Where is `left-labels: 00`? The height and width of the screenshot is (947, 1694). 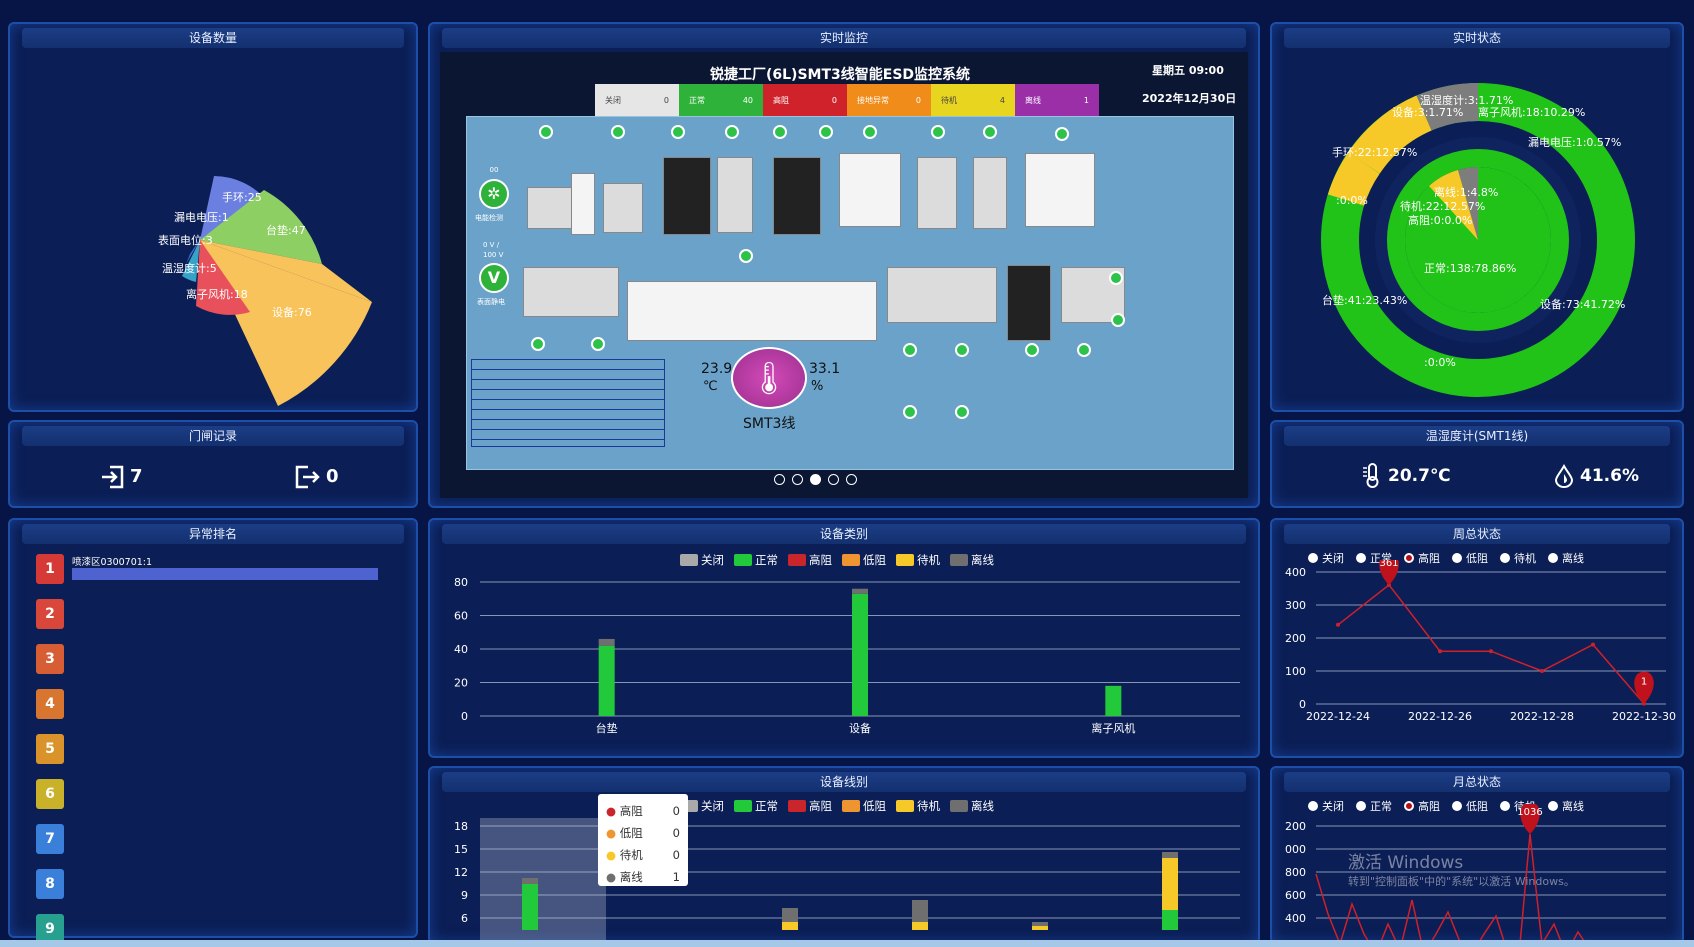 left-labels: 00 is located at coordinates (494, 170).